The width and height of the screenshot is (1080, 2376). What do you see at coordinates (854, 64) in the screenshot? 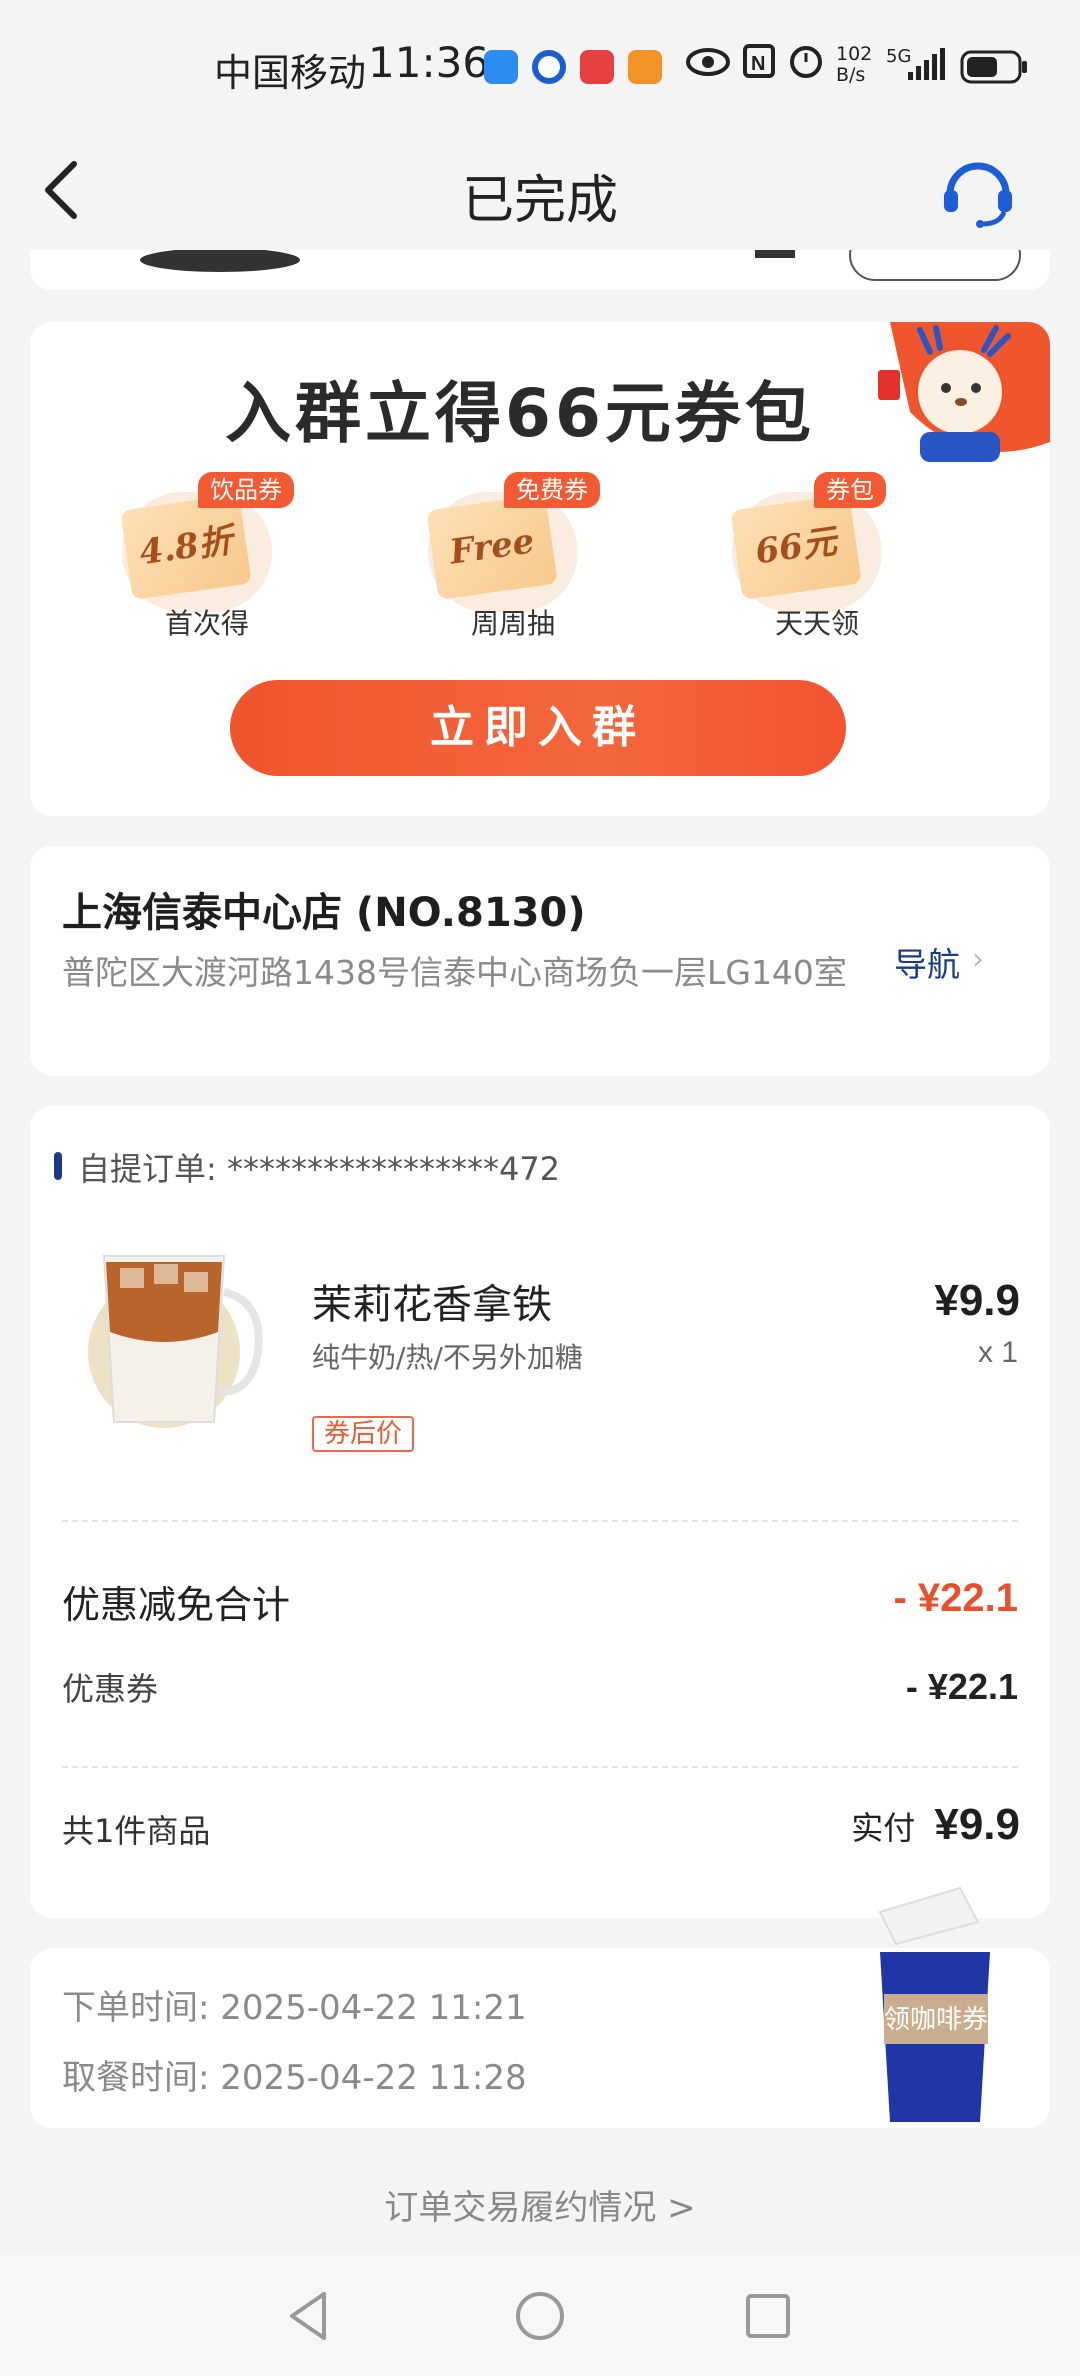
I see `net-speed: 102 B/s` at bounding box center [854, 64].